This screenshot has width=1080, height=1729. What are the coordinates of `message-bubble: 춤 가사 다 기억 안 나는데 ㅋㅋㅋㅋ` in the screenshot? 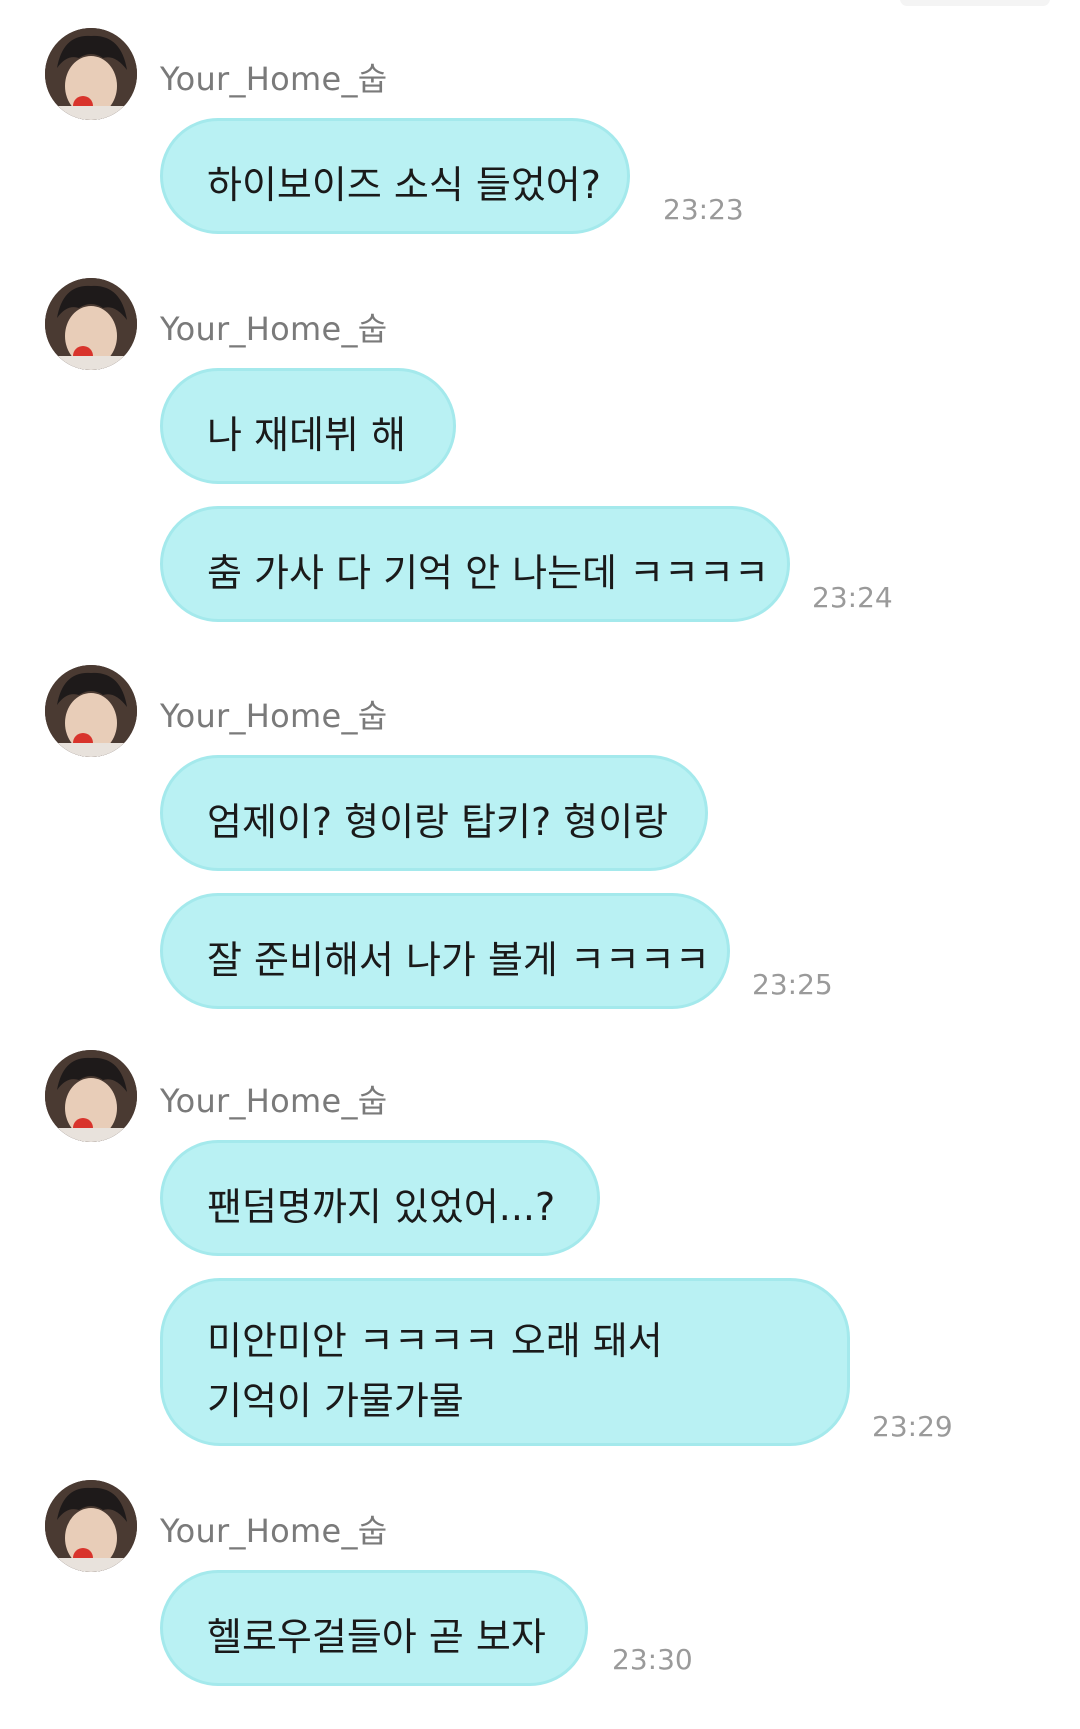 It's located at (475, 564).